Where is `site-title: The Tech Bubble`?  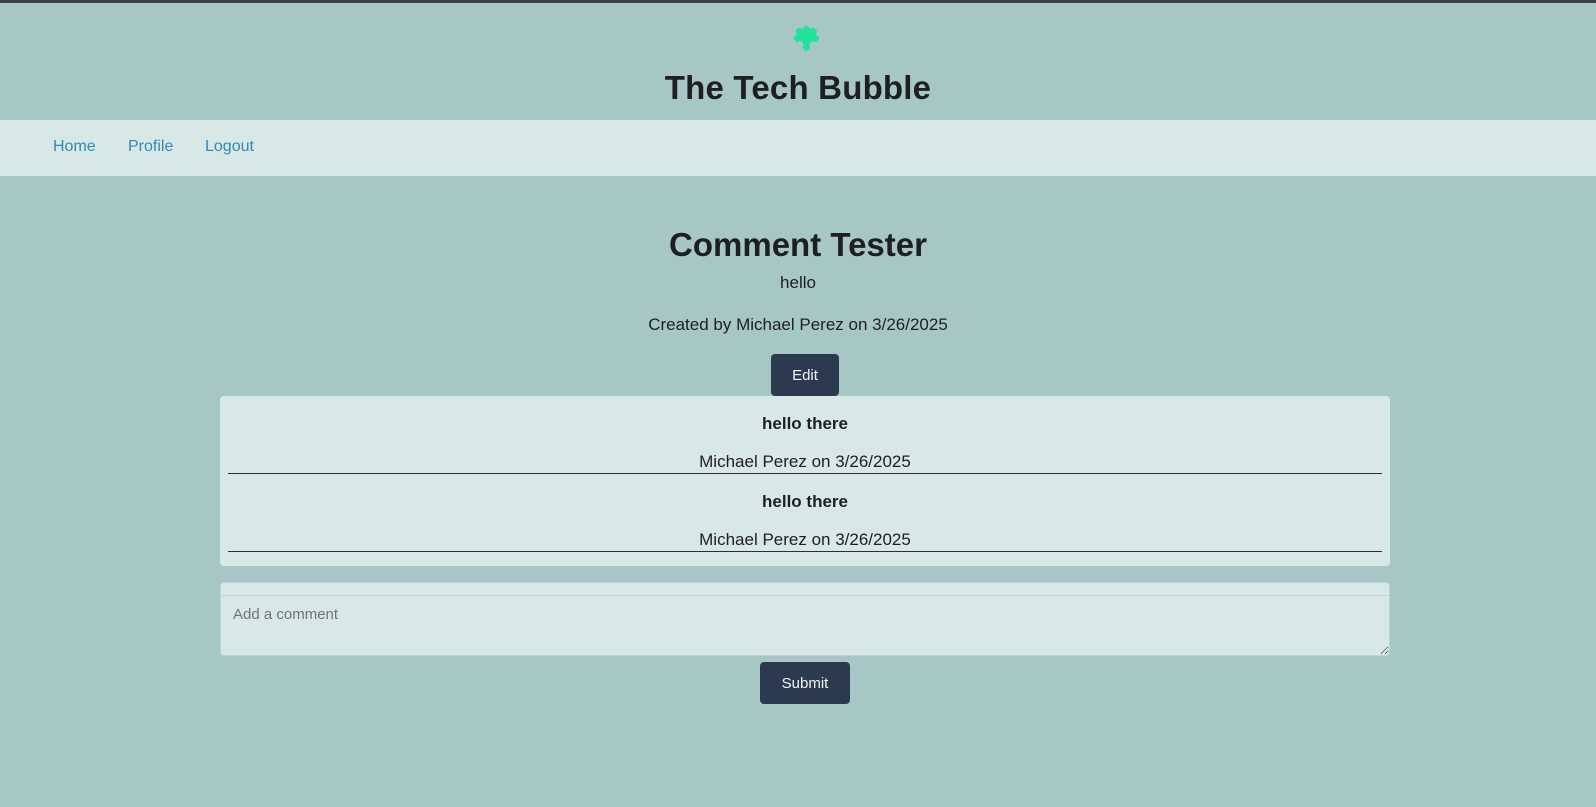
site-title: The Tech Bubble is located at coordinates (798, 87).